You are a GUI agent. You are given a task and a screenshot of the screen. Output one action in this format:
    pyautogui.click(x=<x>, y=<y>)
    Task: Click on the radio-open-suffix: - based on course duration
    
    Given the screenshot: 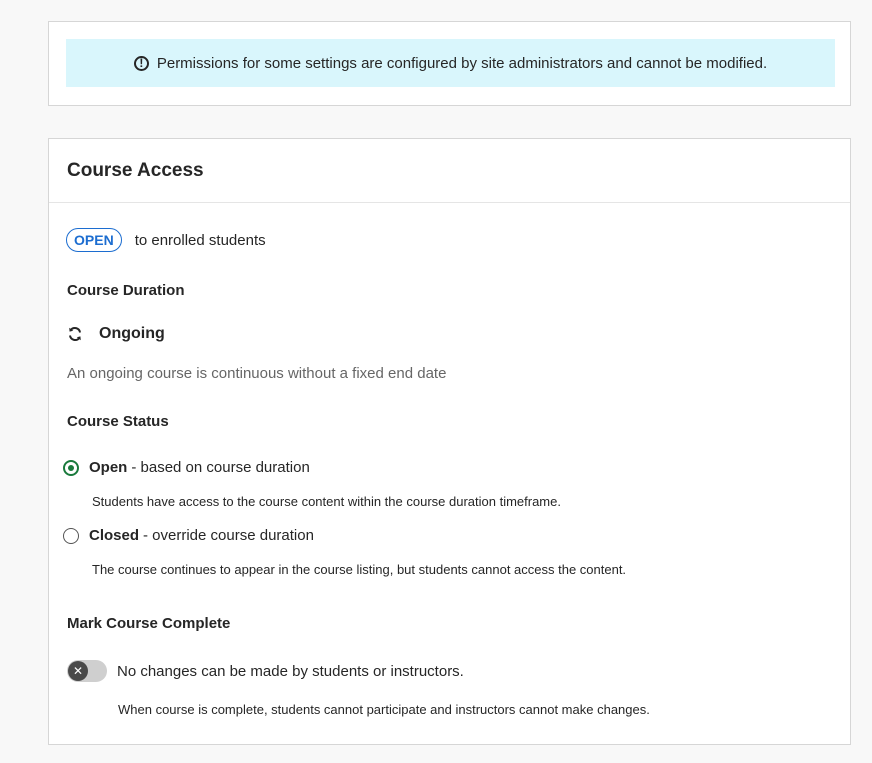 What is the action you would take?
    pyautogui.click(x=220, y=467)
    